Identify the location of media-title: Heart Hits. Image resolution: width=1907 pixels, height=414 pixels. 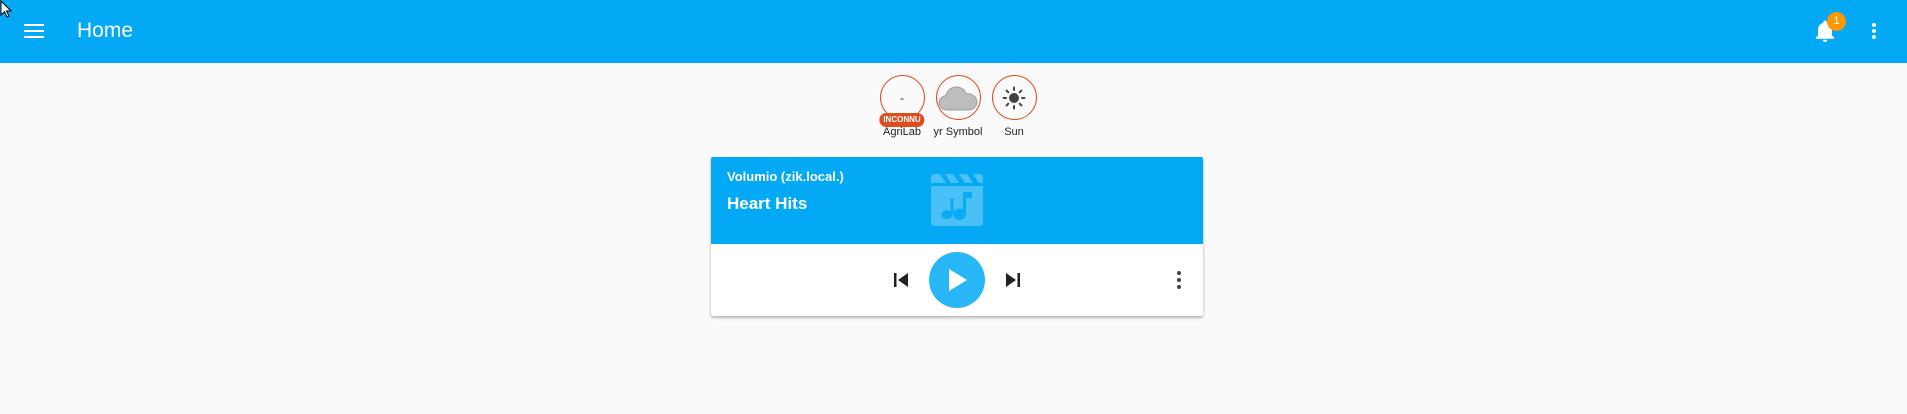
(767, 203).